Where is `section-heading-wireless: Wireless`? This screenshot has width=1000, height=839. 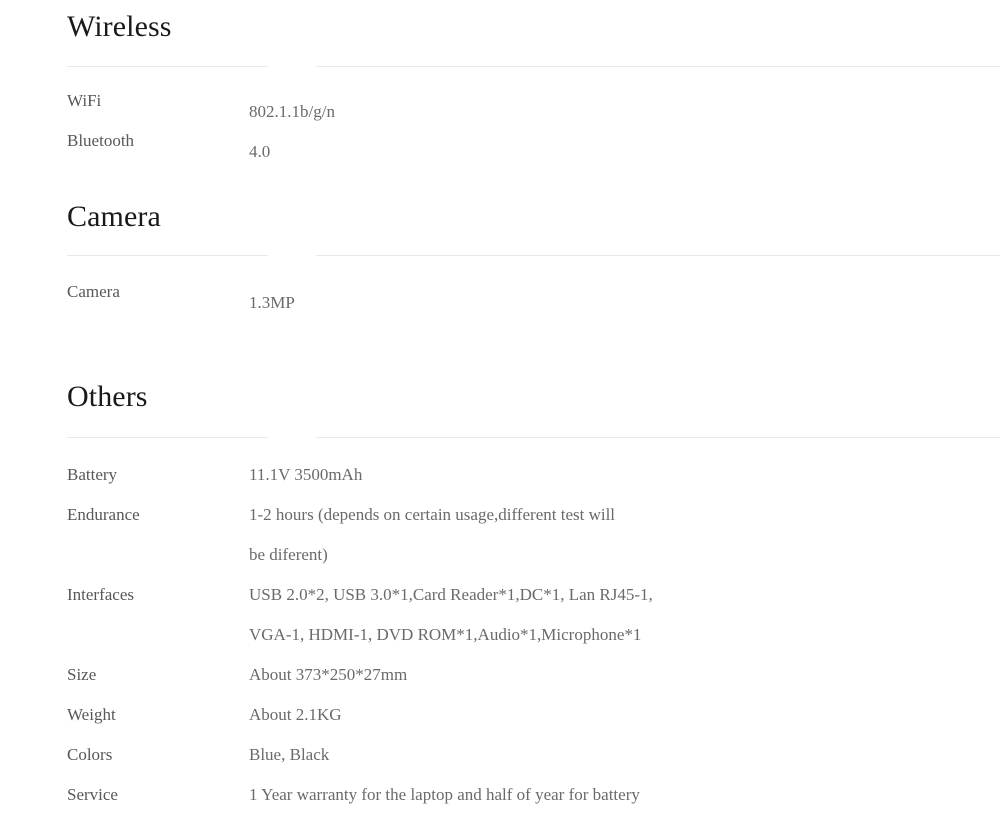 section-heading-wireless: Wireless is located at coordinates (119, 26).